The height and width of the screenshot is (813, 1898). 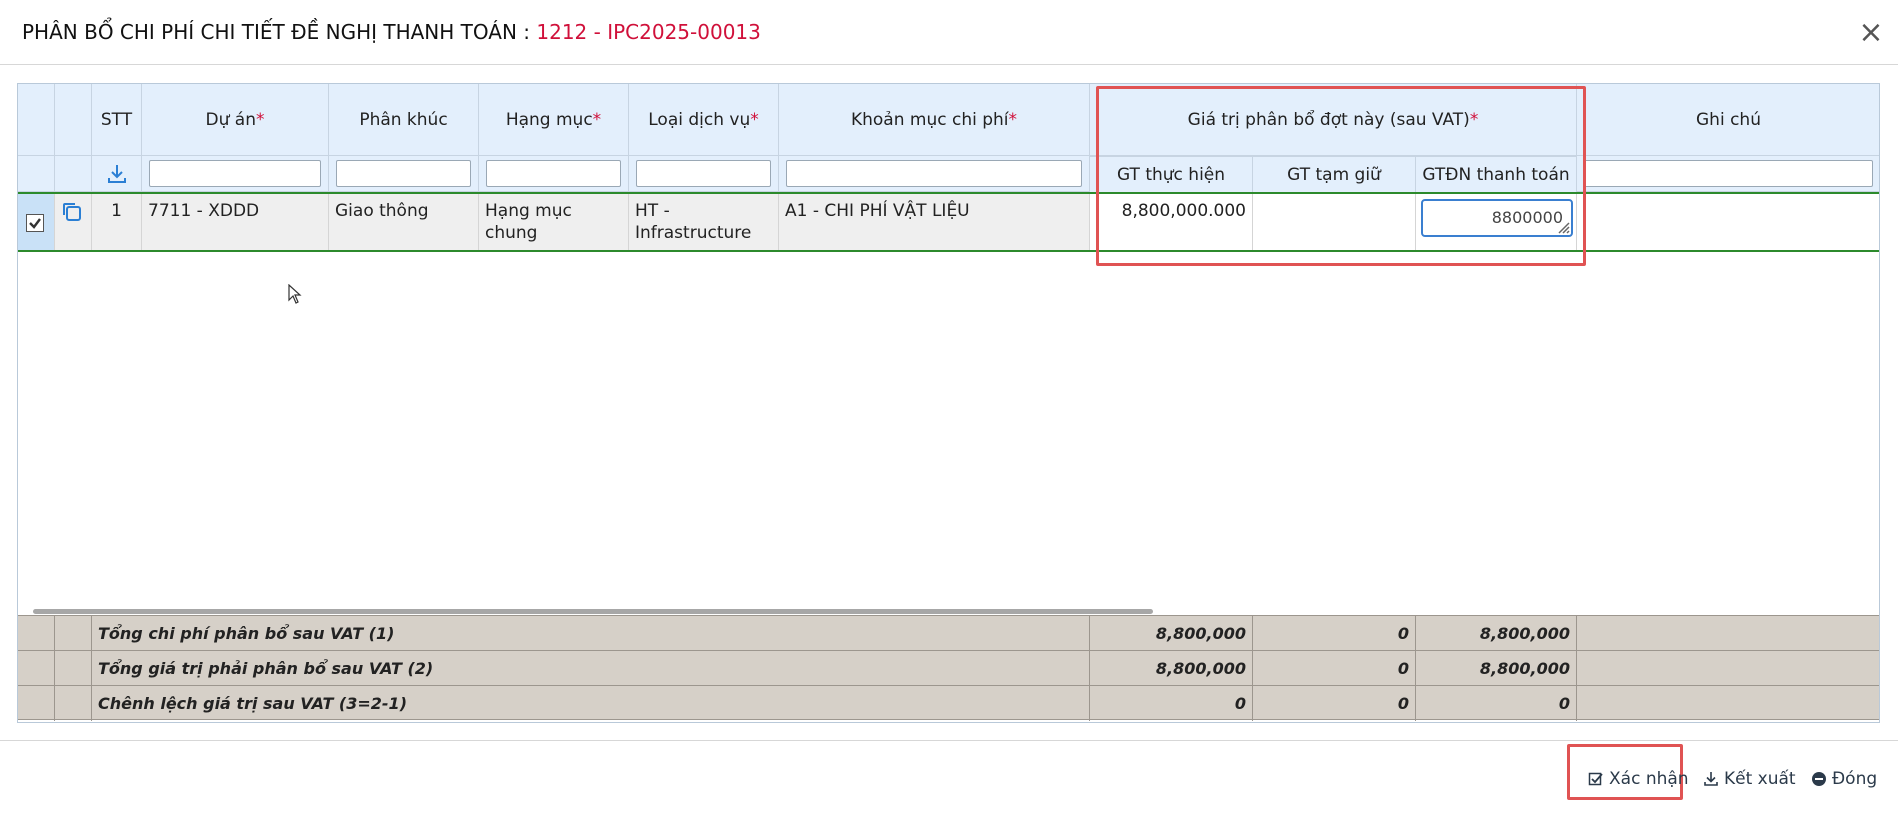 I want to click on filter-hang-muc-input, so click(x=553, y=173).